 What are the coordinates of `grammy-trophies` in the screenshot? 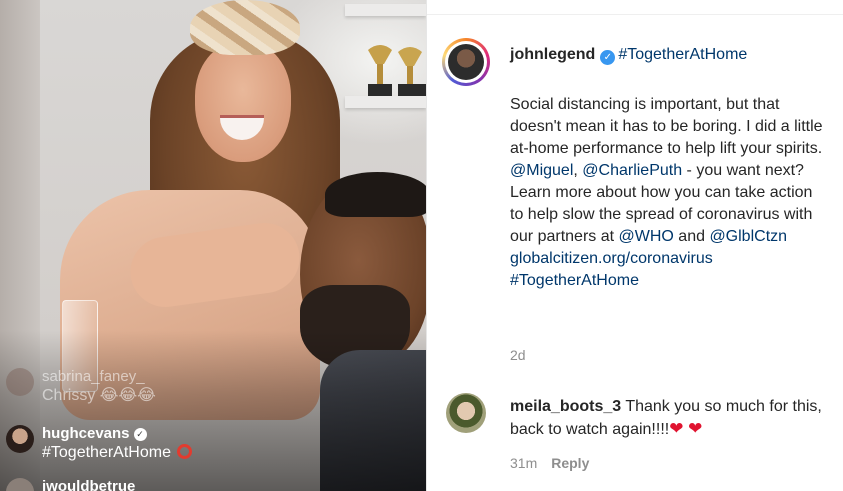 It's located at (397, 70).